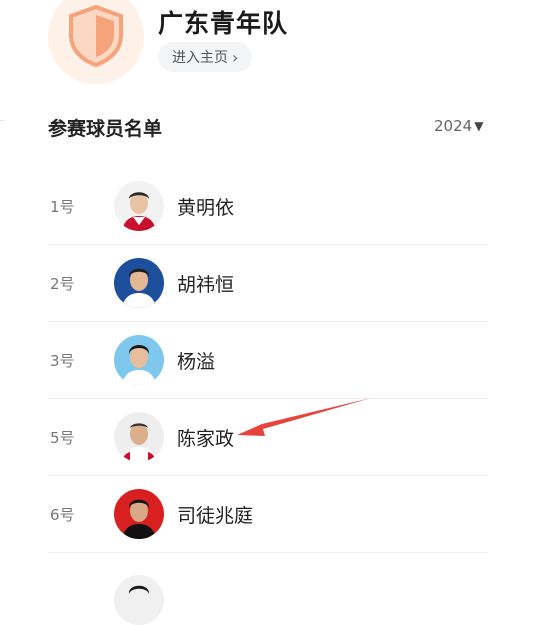  Describe the element at coordinates (235, 57) in the screenshot. I see `chevron-right-icon: ›` at that location.